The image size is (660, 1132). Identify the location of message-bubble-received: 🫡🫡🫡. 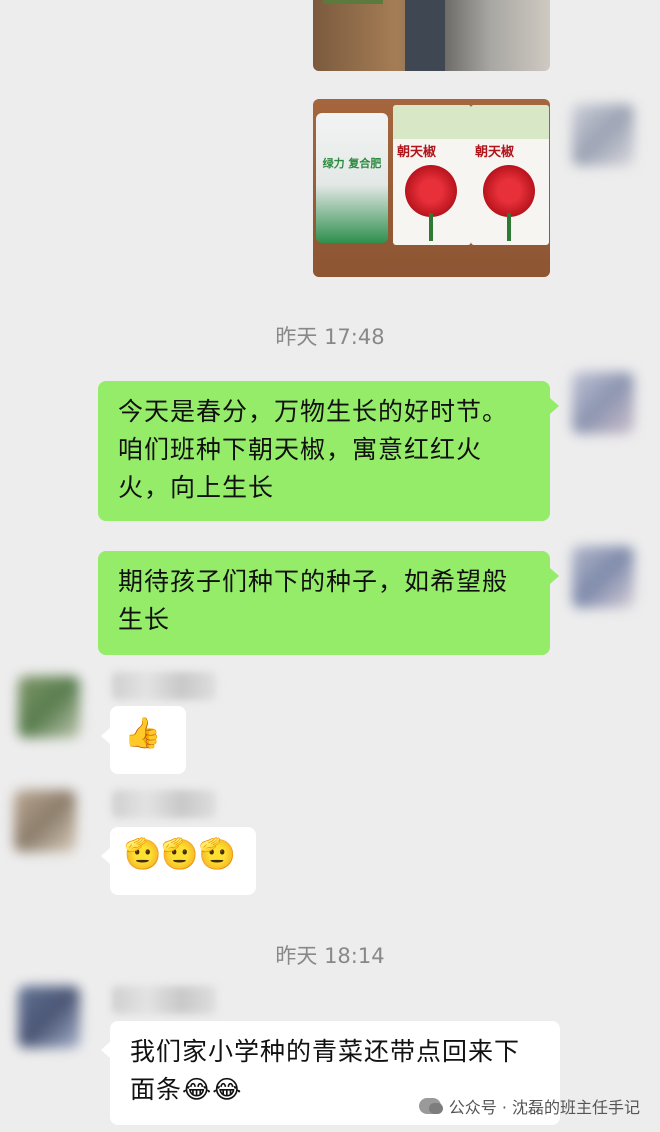
(183, 861).